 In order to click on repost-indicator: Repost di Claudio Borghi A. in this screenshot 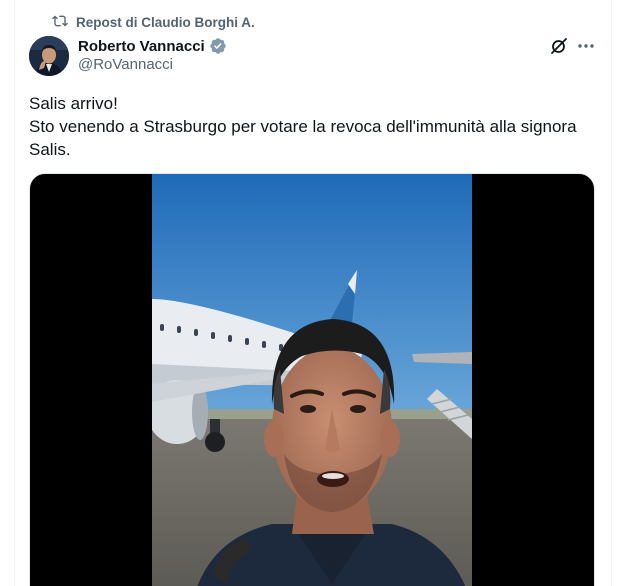, I will do `click(153, 22)`.